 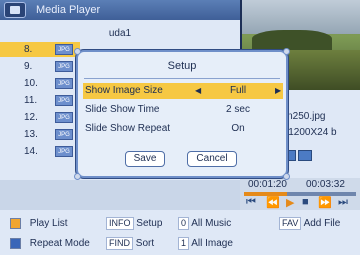 What do you see at coordinates (300, 194) in the screenshot?
I see `playback-bar: 00:01:20 00:03:32 ⏮ ⏪ ▶ ■ ⏩ ⏭` at bounding box center [300, 194].